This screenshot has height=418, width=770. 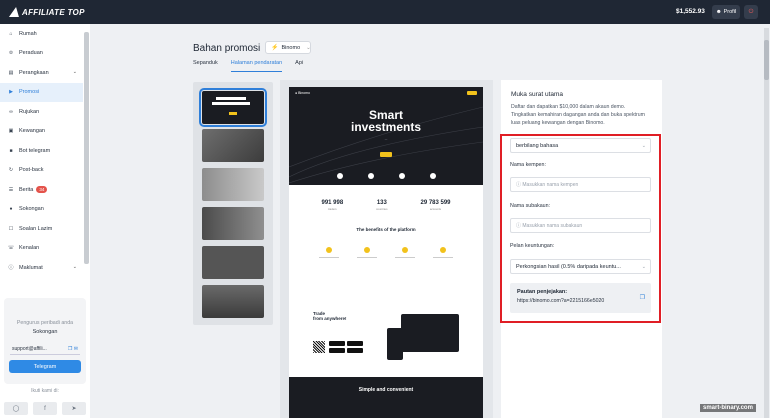 What do you see at coordinates (41, 171) in the screenshot?
I see `sidebar-item-post-back: ↻ Post-back` at bounding box center [41, 171].